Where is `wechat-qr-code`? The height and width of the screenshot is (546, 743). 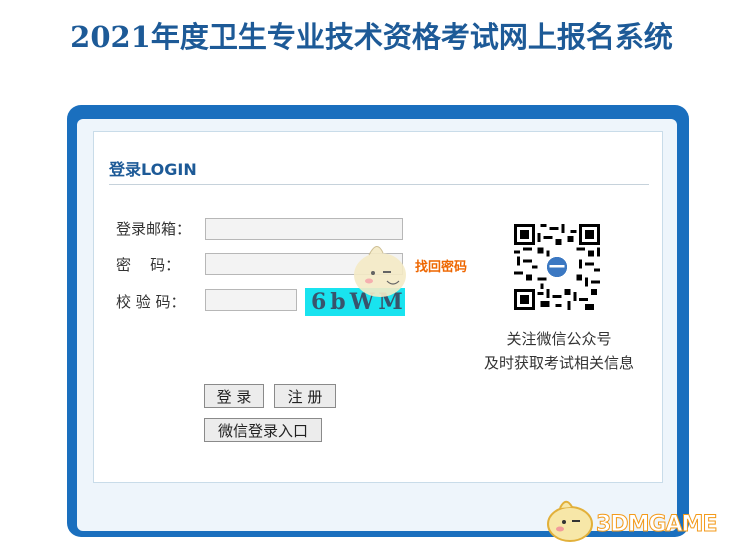 wechat-qr-code is located at coordinates (557, 267).